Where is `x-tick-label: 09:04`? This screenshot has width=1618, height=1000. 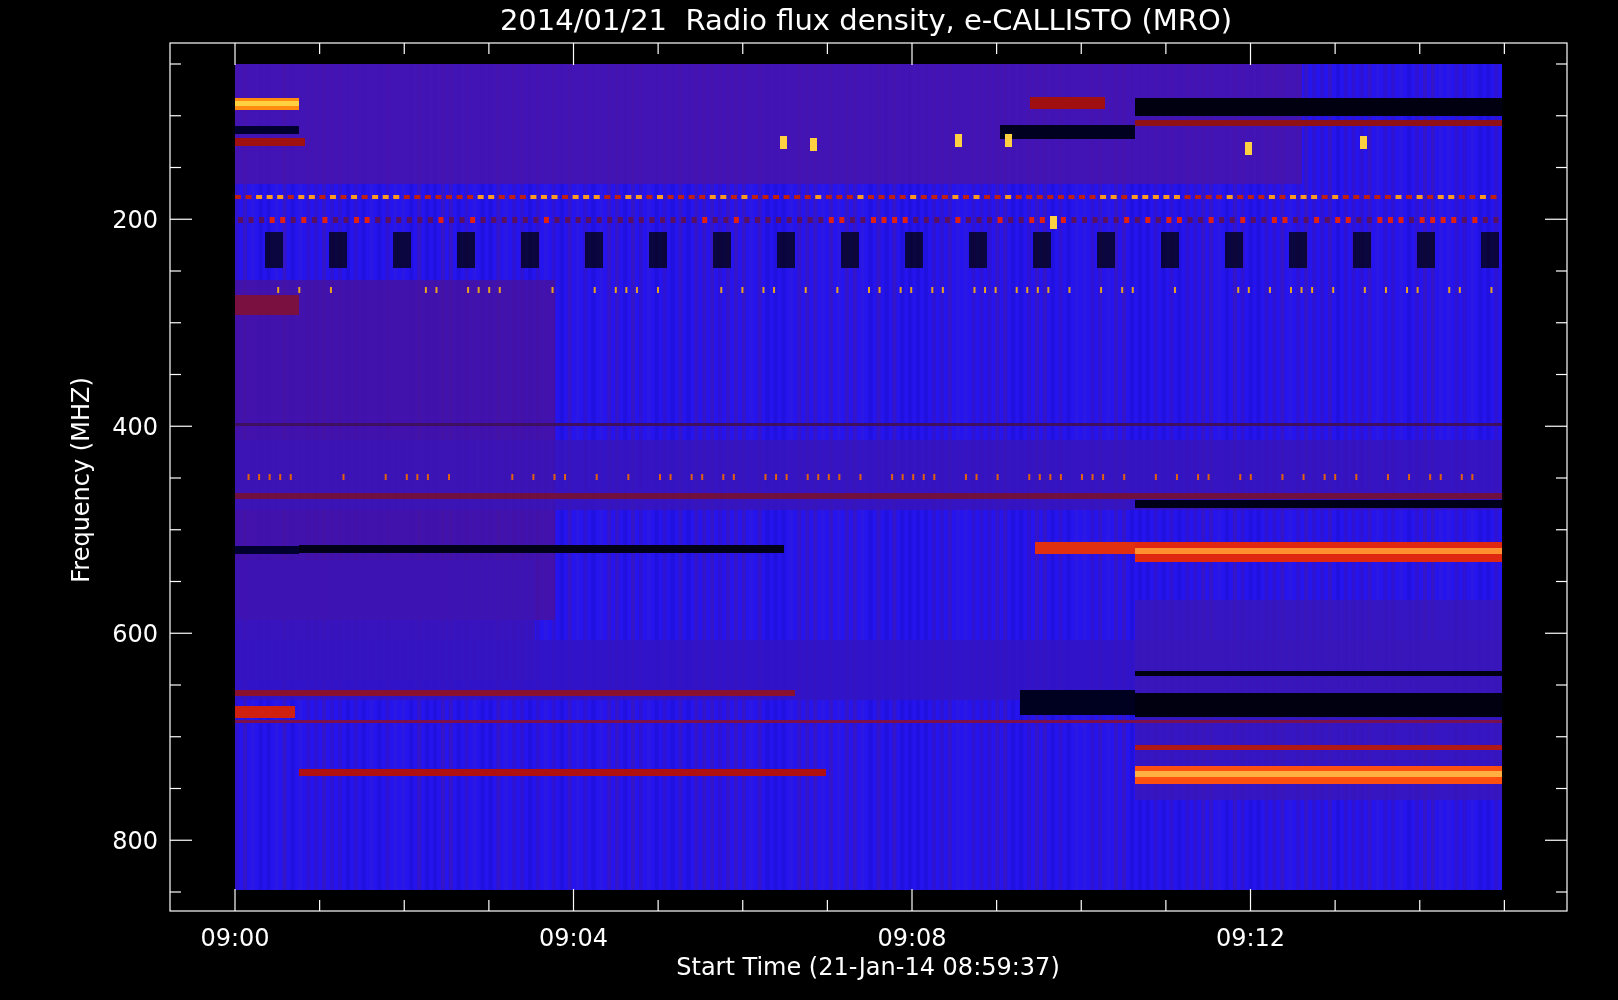 x-tick-label: 09:04 is located at coordinates (573, 938).